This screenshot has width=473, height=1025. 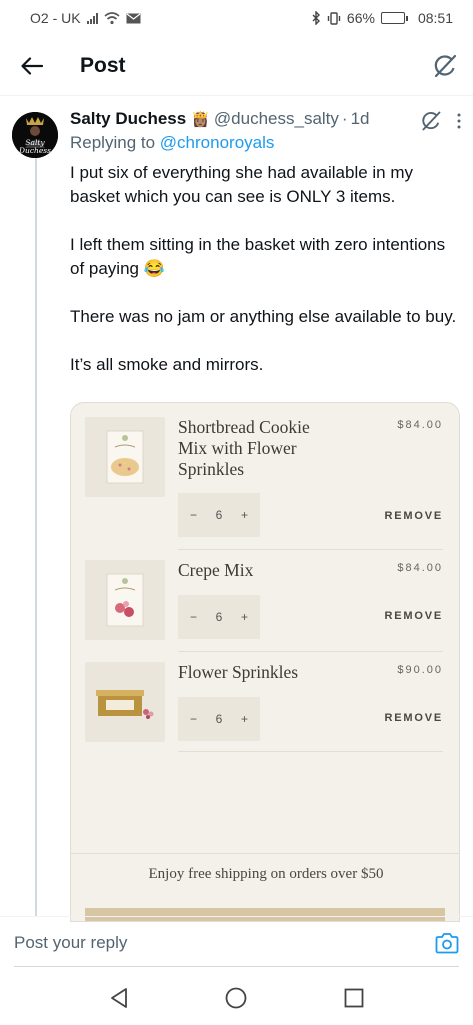 I want to click on reply-underline, so click(x=236, y=966).